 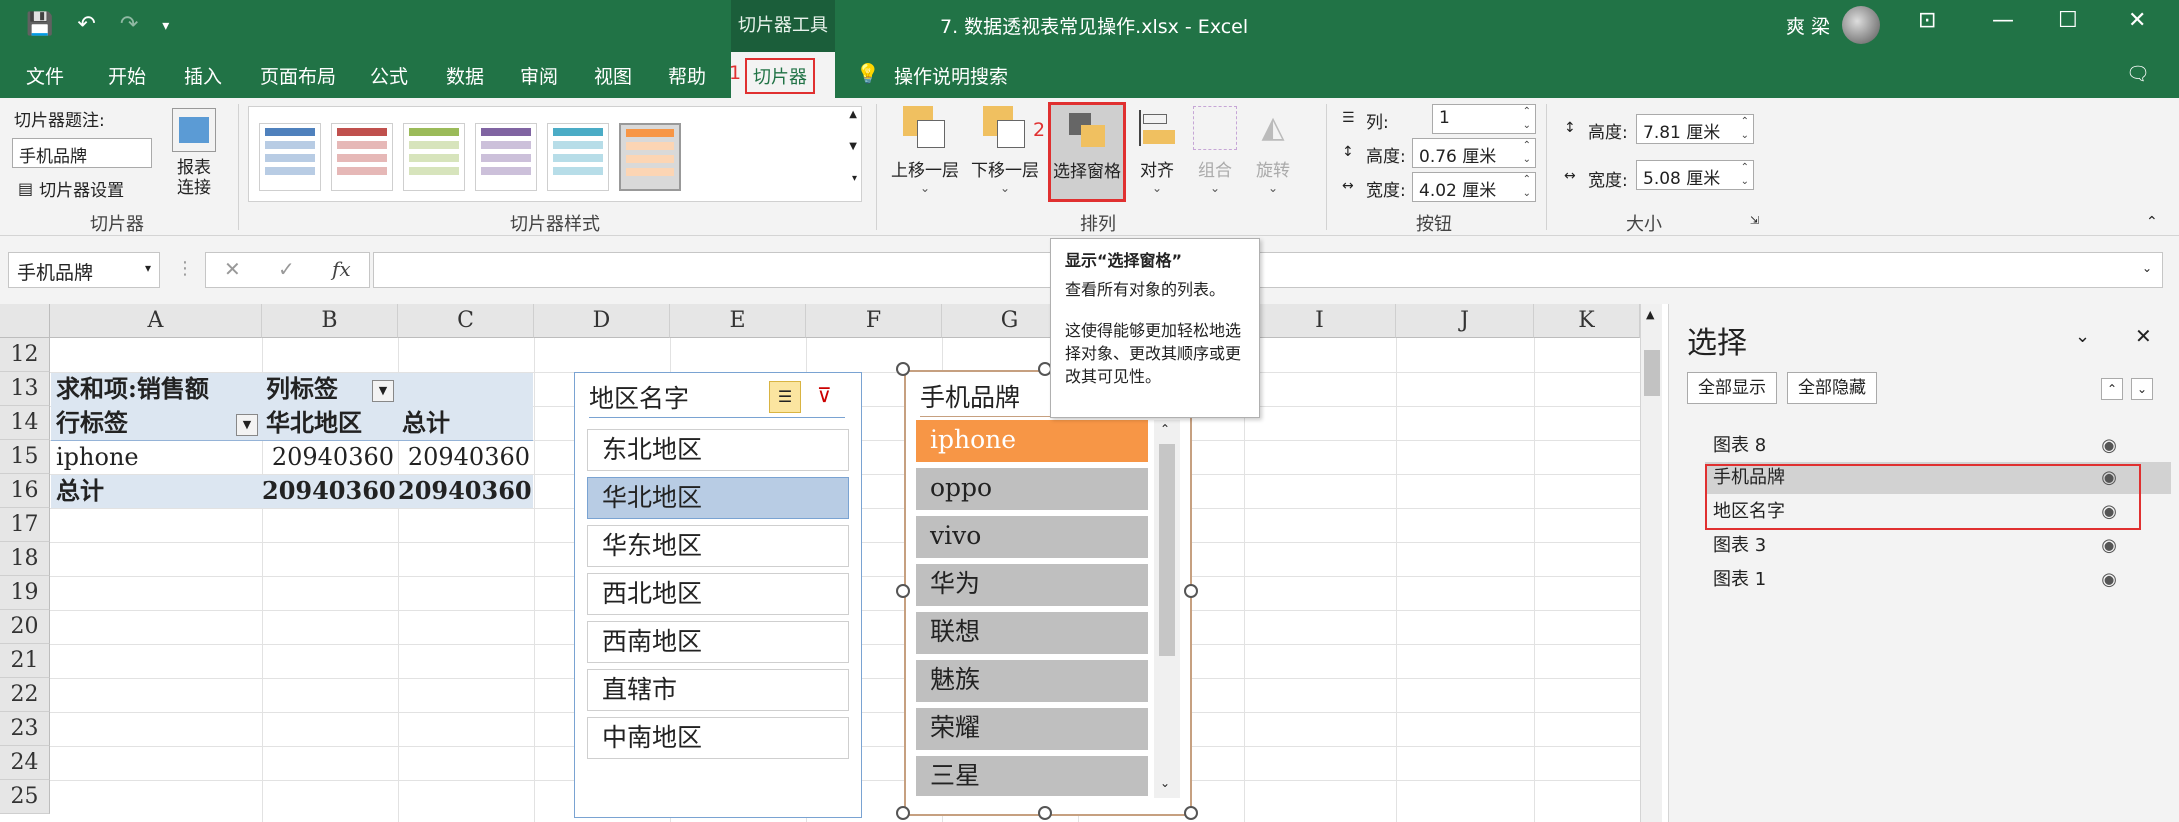 I want to click on row-header-23: 23, so click(x=25, y=729).